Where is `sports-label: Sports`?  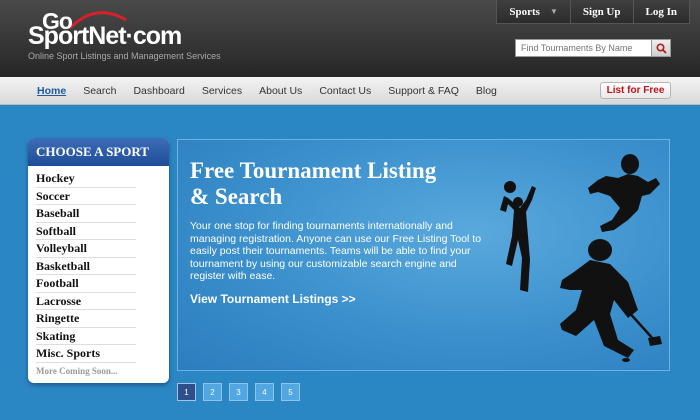 sports-label: Sports is located at coordinates (524, 11).